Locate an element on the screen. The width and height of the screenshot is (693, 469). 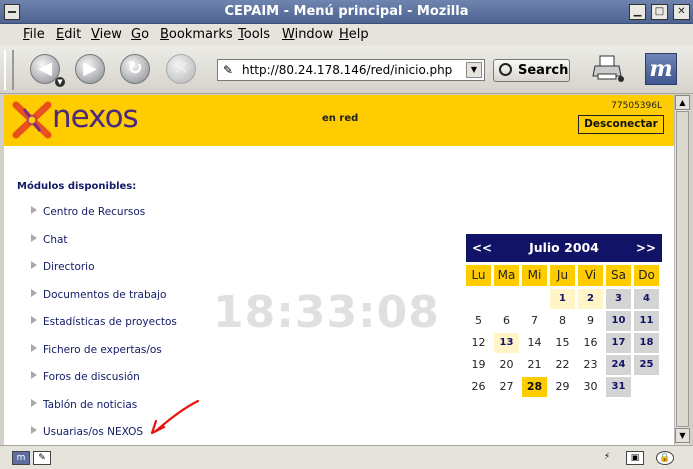
calendar-day: 27 is located at coordinates (506, 387).